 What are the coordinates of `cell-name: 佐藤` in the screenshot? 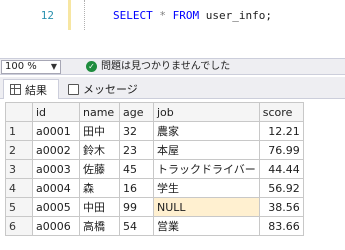 It's located at (99, 169).